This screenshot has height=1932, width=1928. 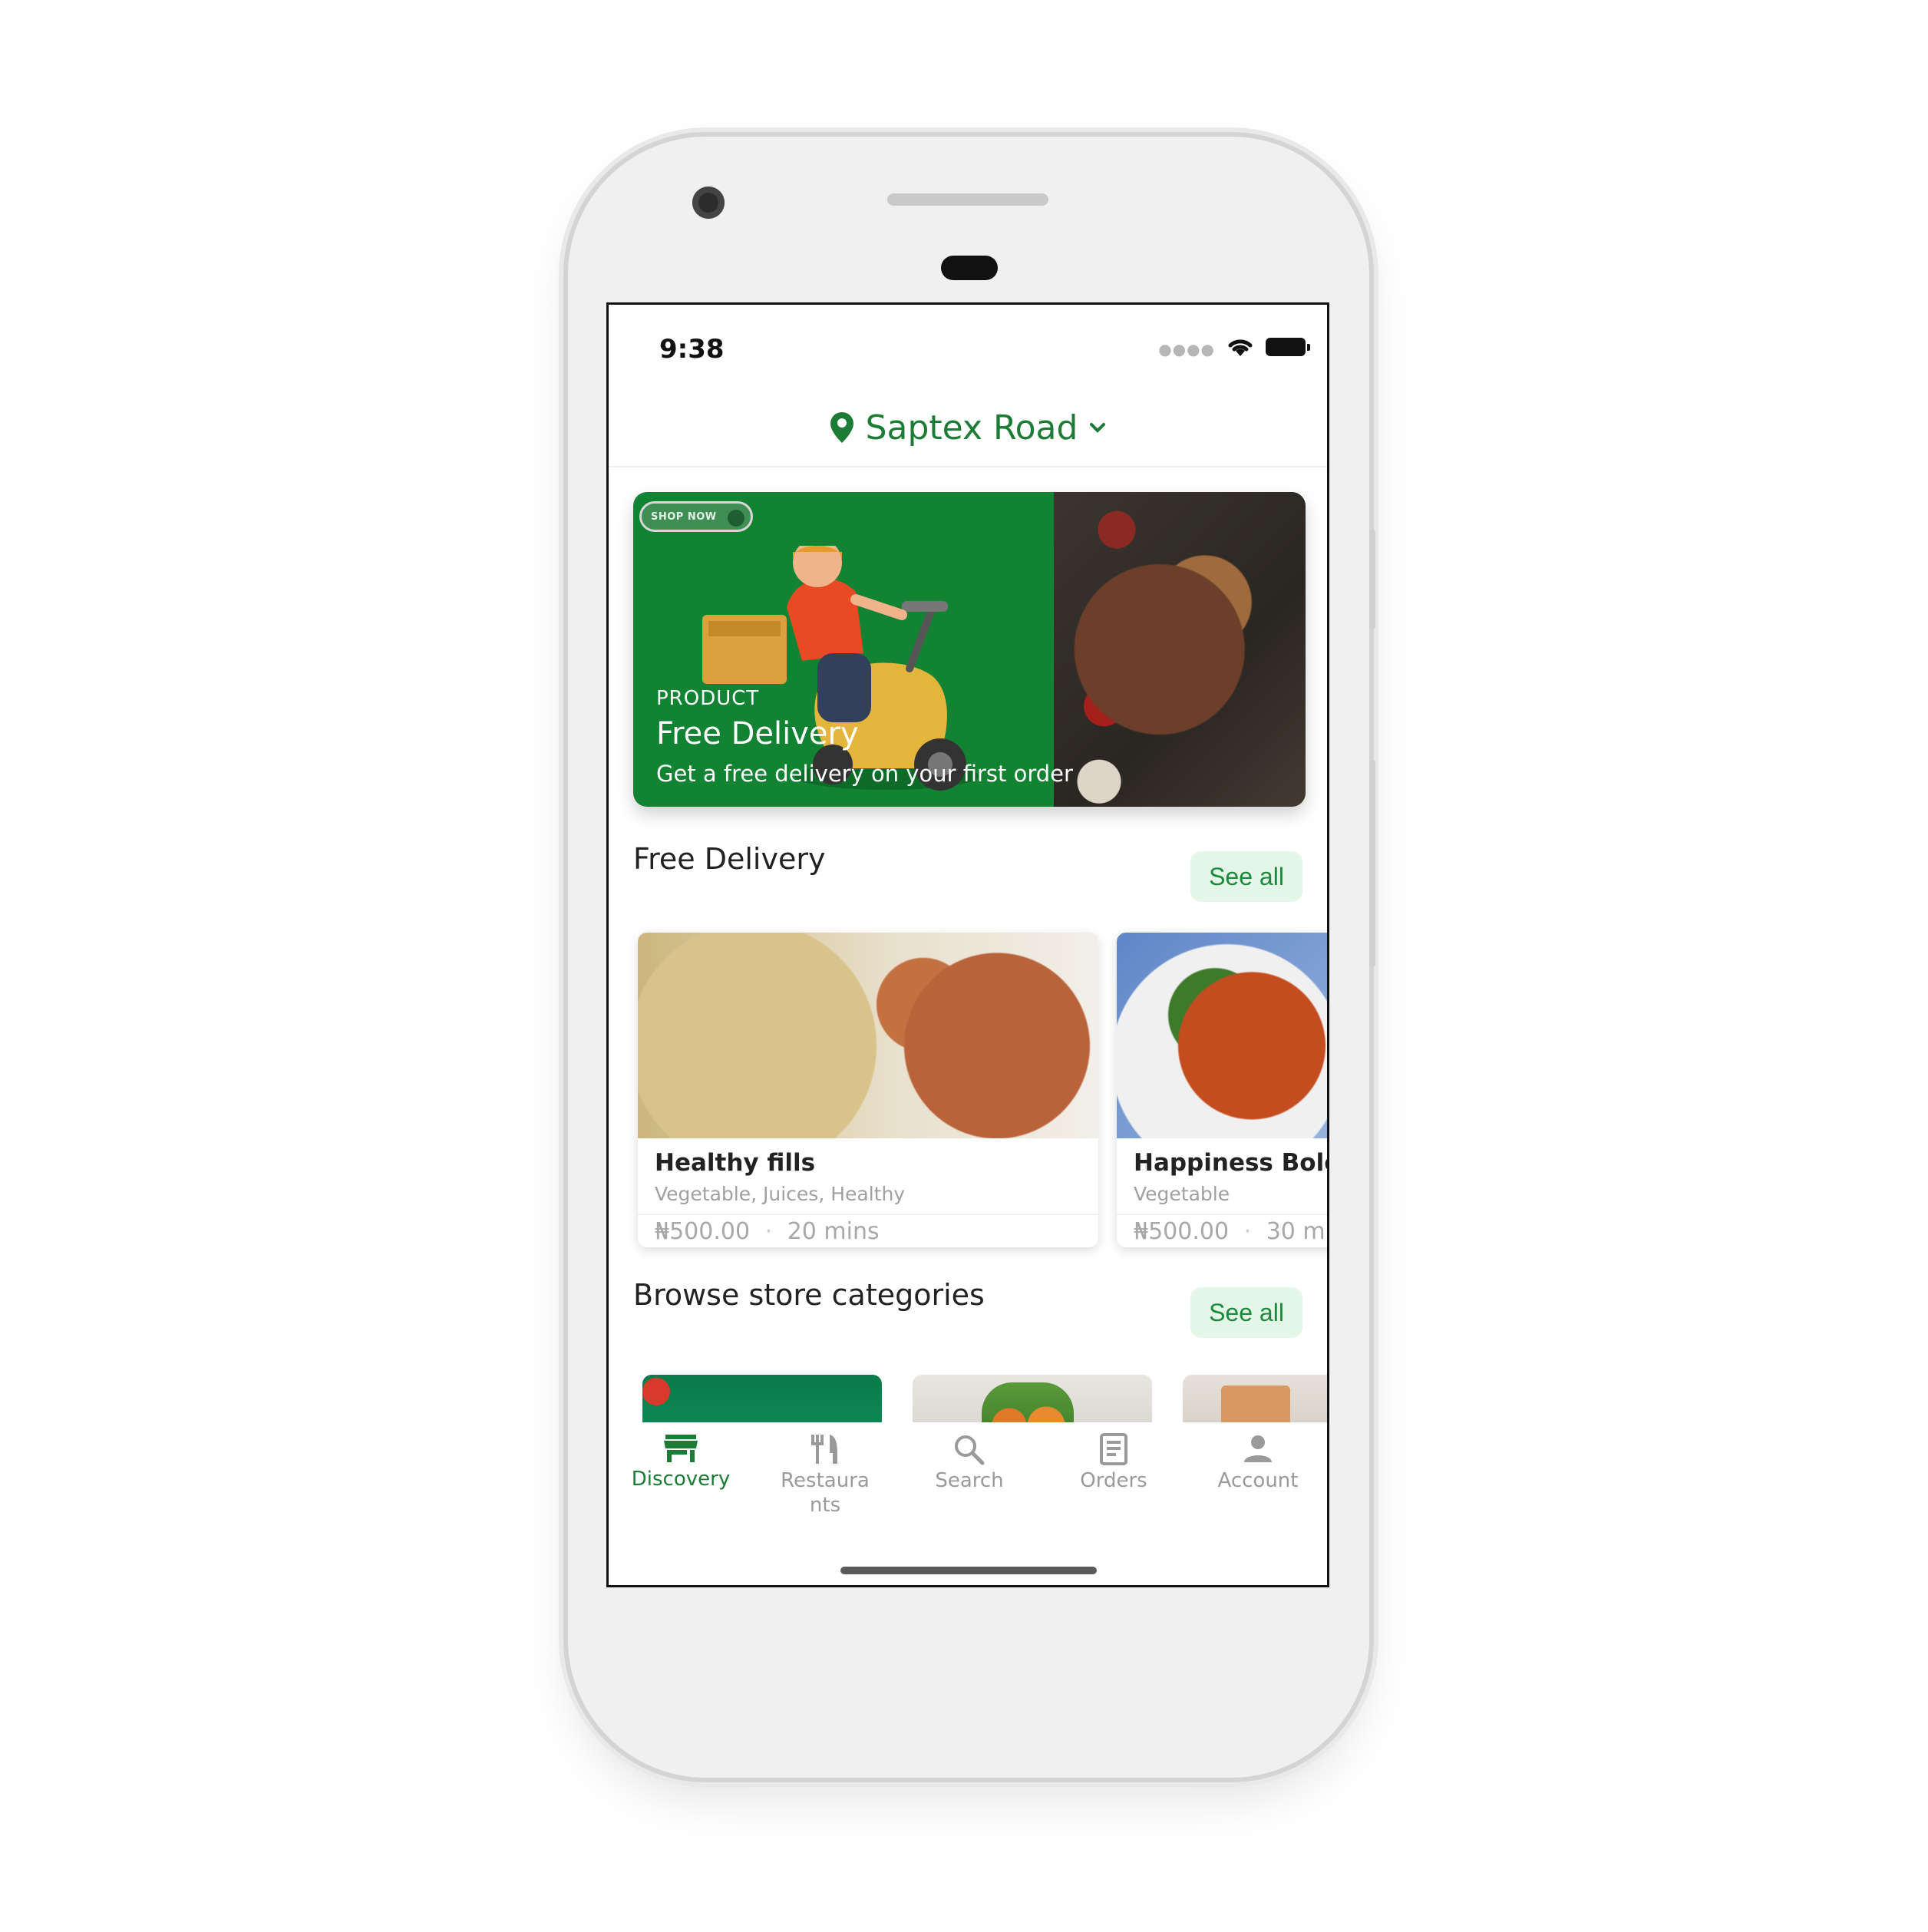 I want to click on search-icon, so click(x=970, y=1450).